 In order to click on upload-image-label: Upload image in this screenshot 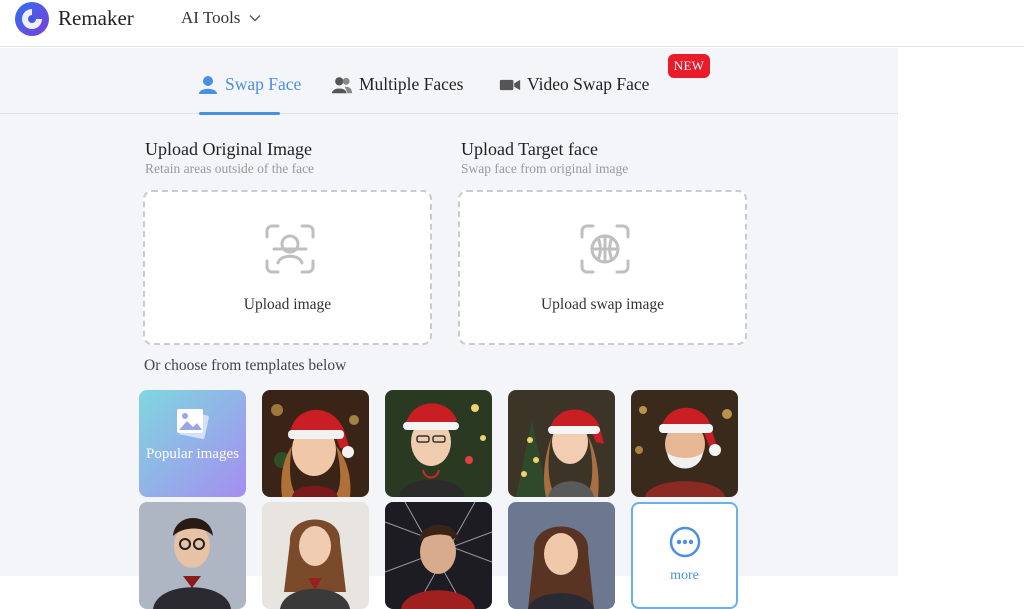, I will do `click(287, 304)`.